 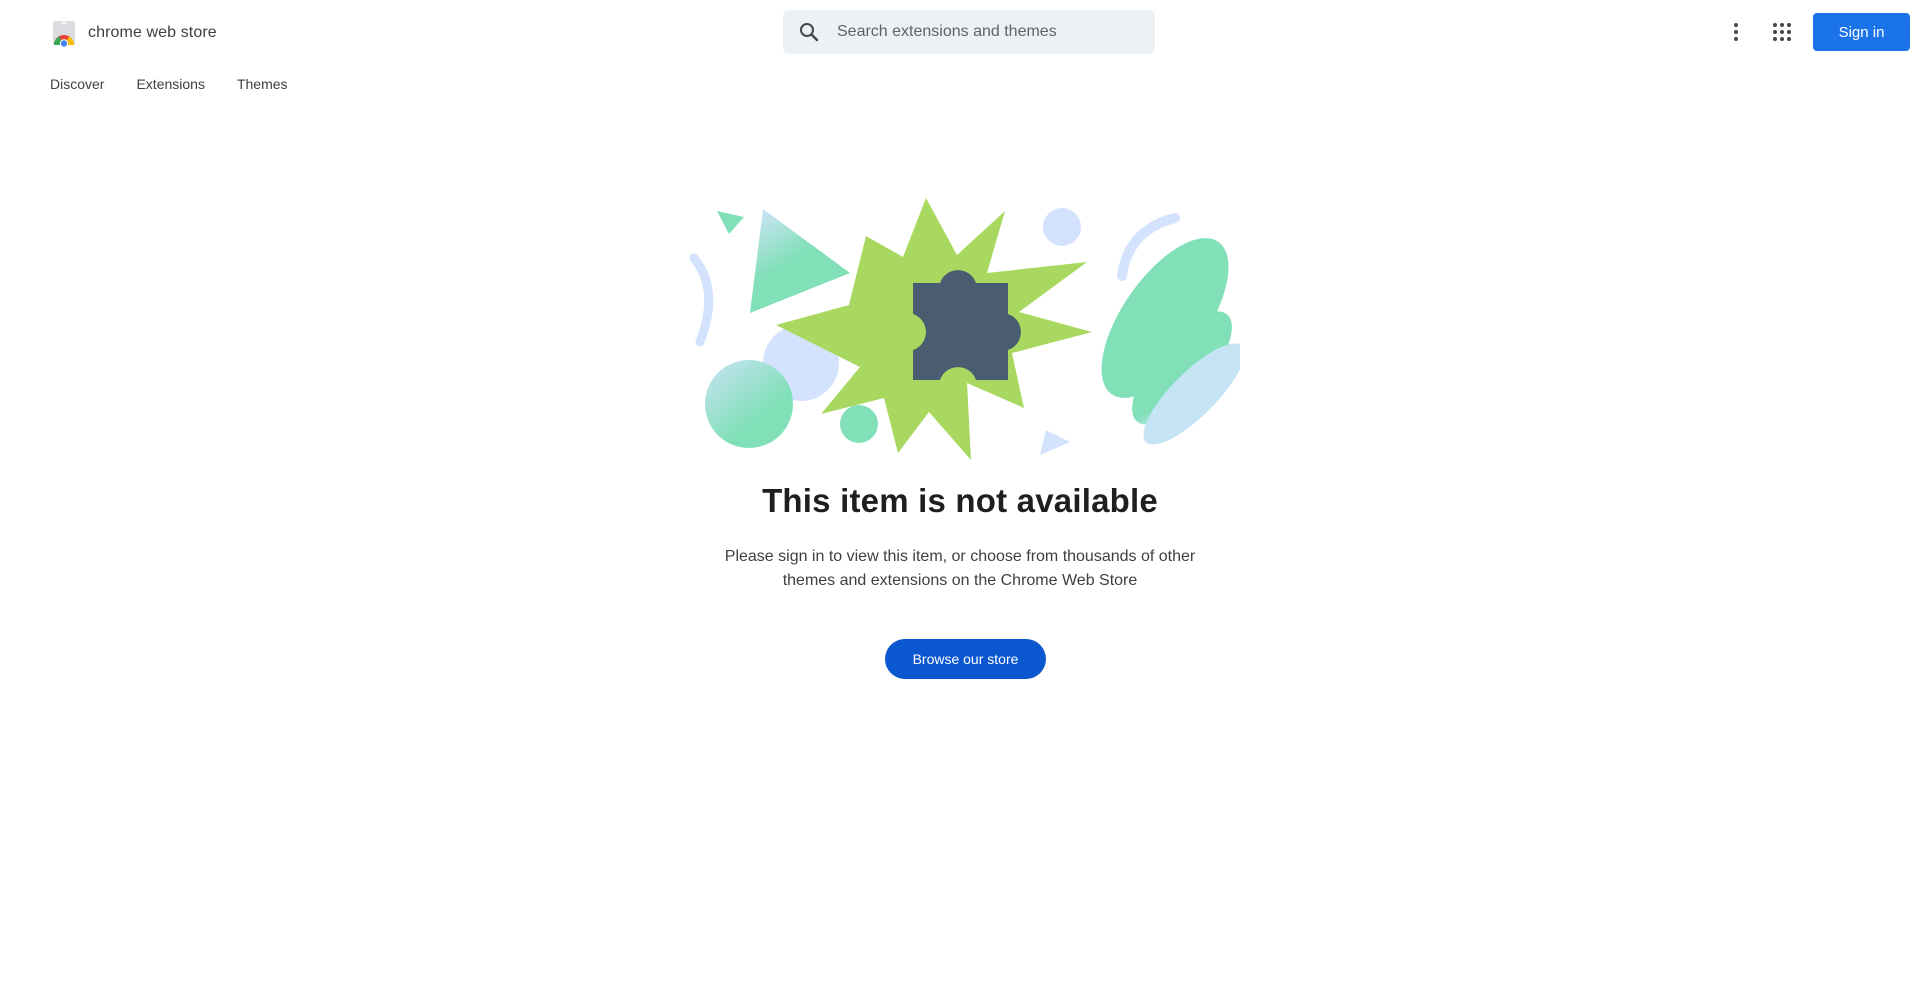 What do you see at coordinates (859, 424) in the screenshot?
I see `teal-dot-shape` at bounding box center [859, 424].